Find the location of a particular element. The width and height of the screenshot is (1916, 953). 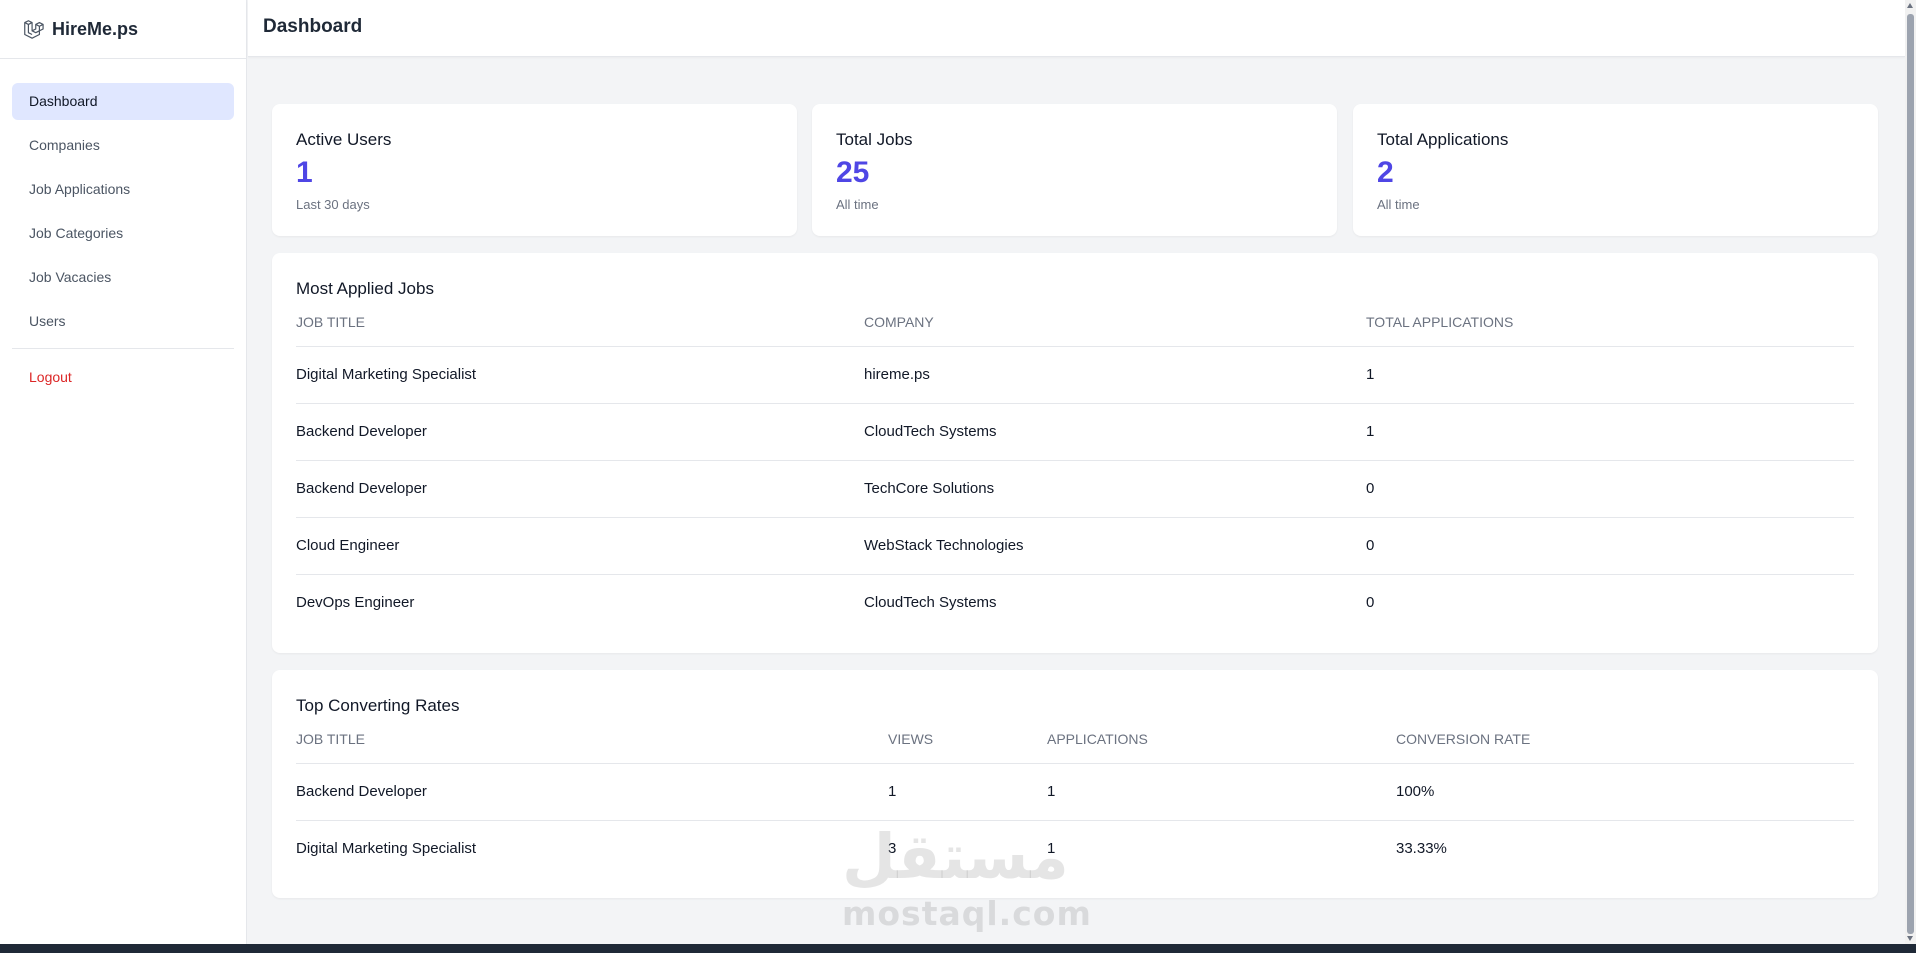

sidebar-divider is located at coordinates (123, 348).